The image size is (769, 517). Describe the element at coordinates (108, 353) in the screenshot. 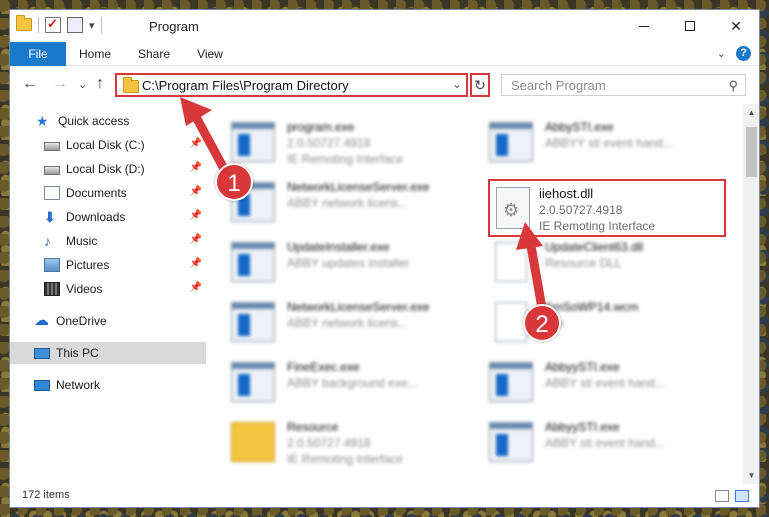

I see `sidebar-item-this-pc: This PC` at that location.